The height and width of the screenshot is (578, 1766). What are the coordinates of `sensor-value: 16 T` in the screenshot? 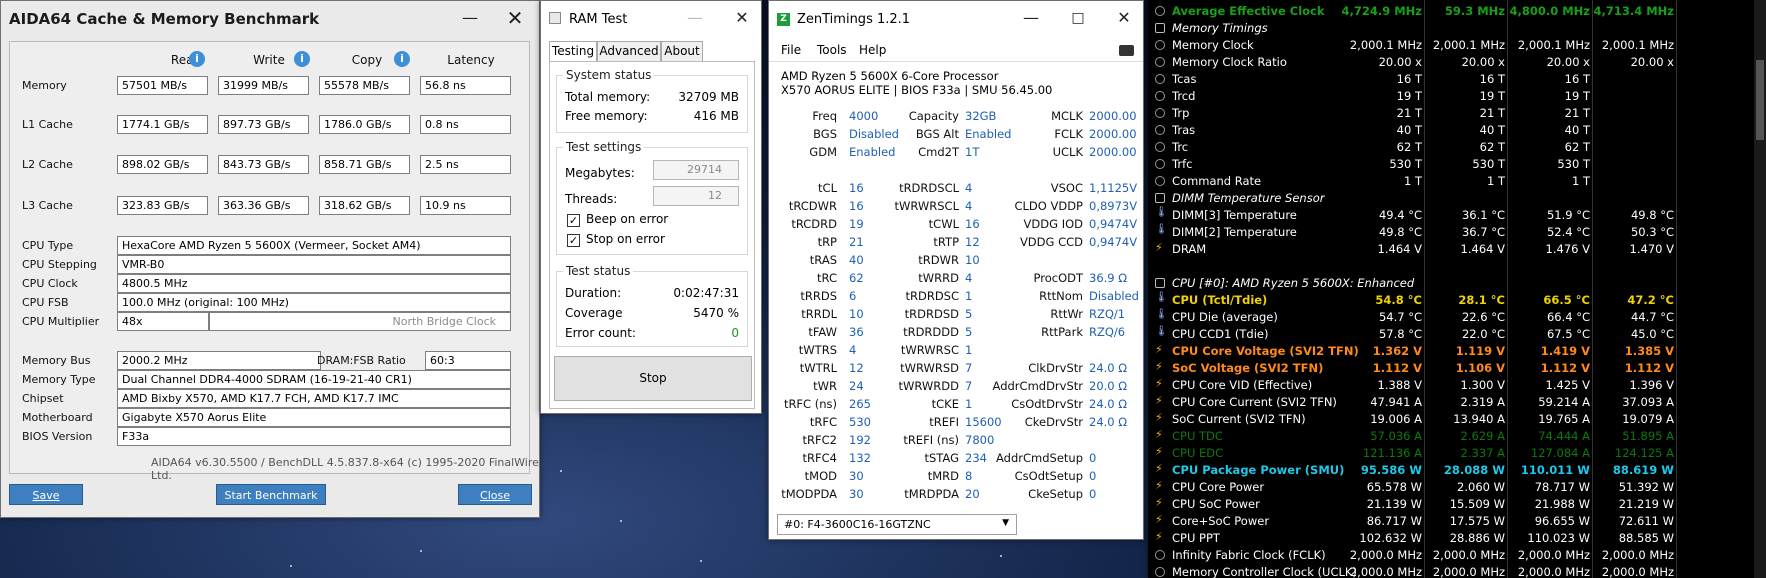 It's located at (1492, 79).